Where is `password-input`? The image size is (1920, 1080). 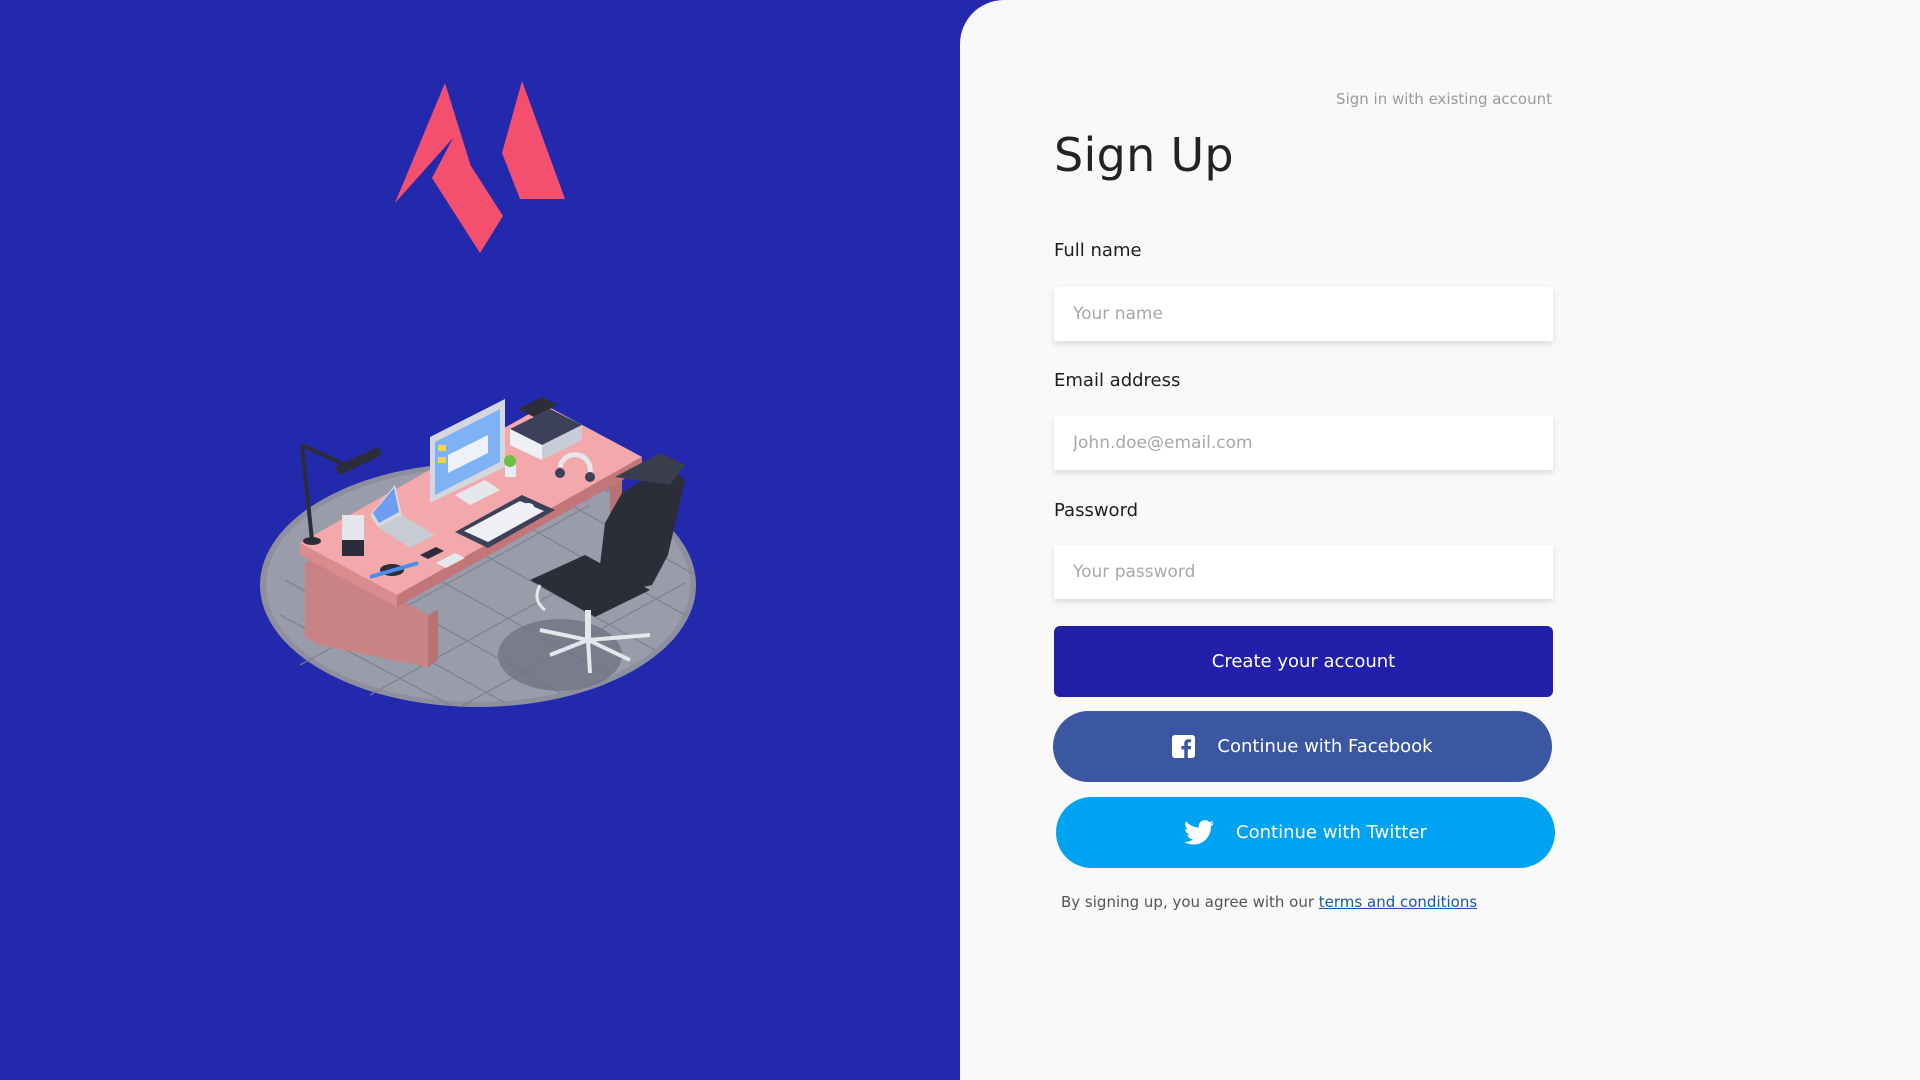 password-input is located at coordinates (1303, 572).